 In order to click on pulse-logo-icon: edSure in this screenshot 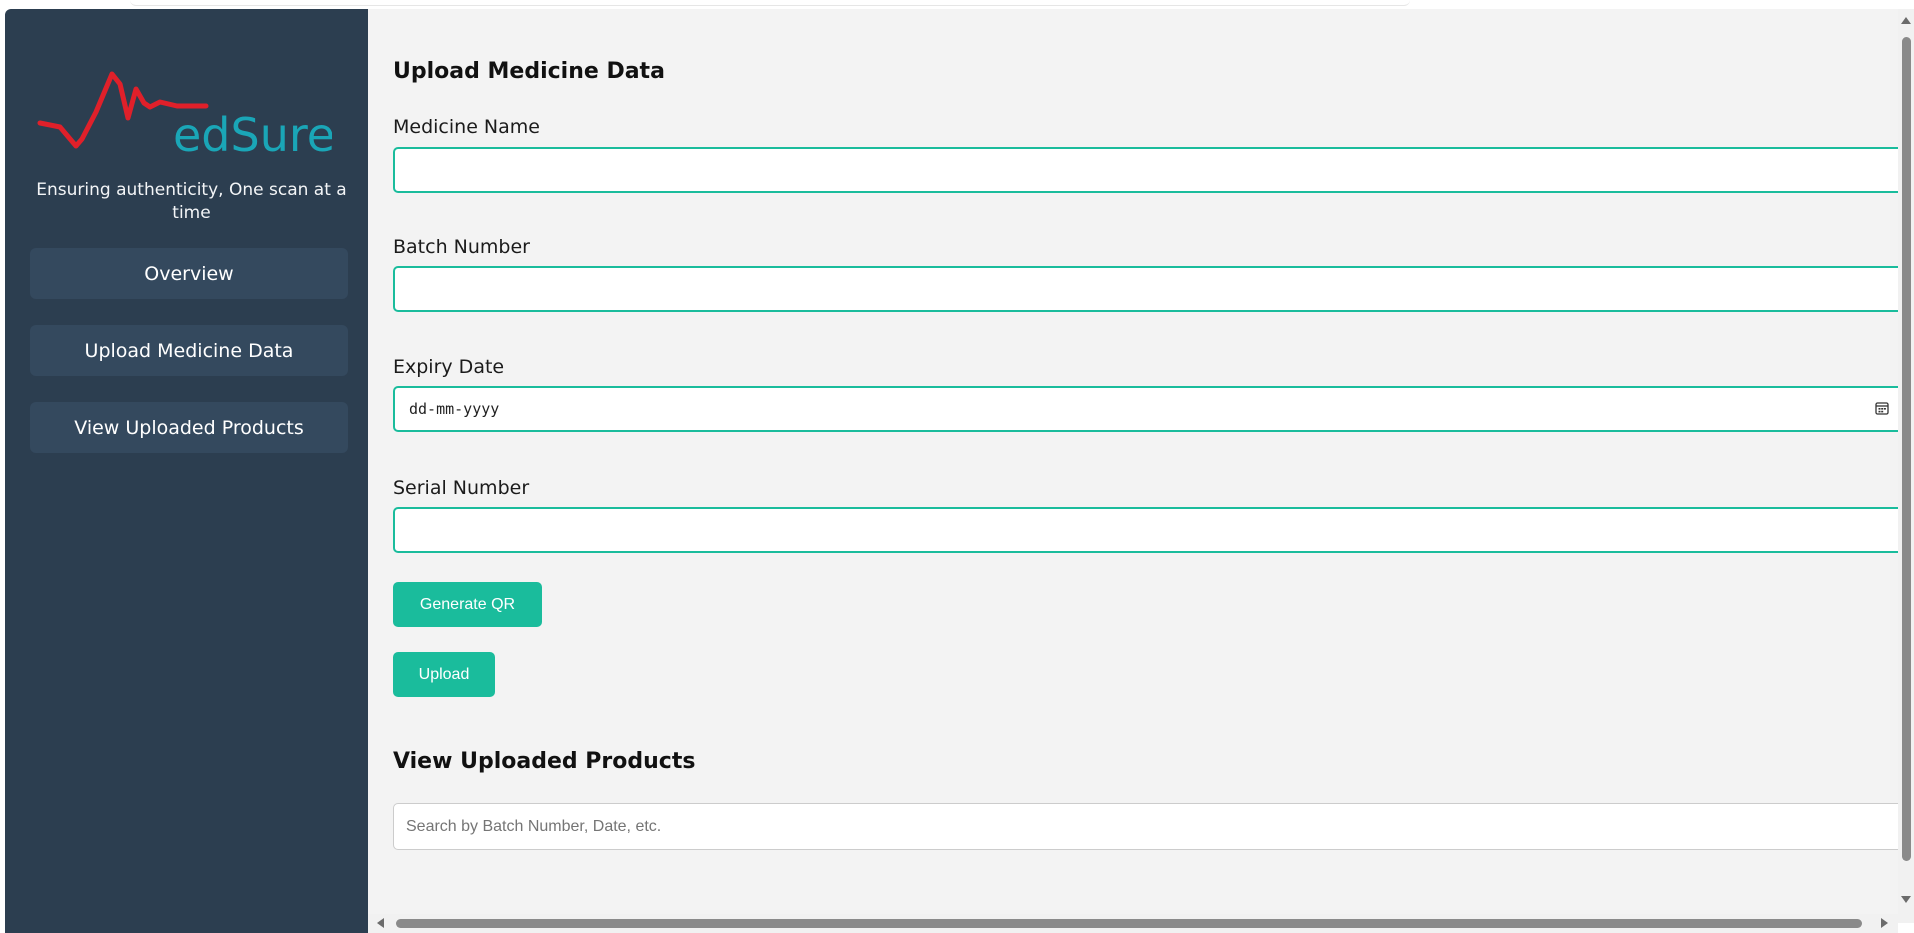, I will do `click(186, 116)`.